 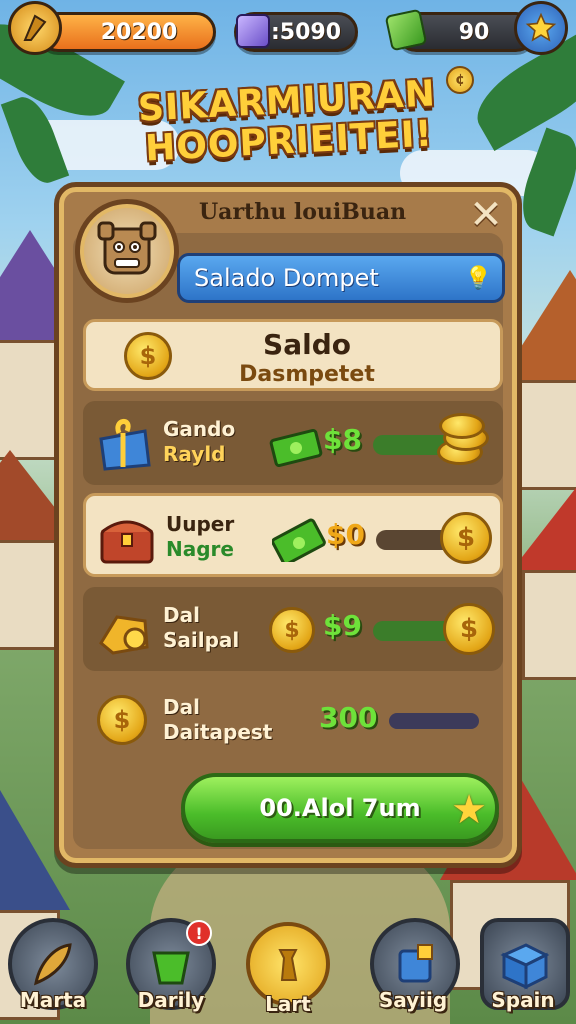 I want to click on wallet-name-bar: Salado Dompet 💡, so click(x=341, y=278).